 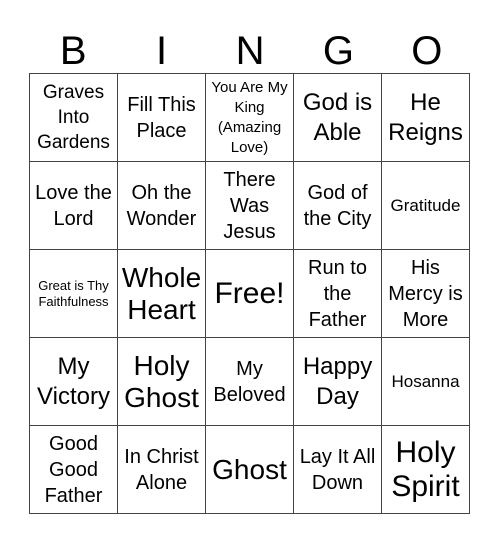 I want to click on bingo-cell: He Reigns, so click(x=426, y=118).